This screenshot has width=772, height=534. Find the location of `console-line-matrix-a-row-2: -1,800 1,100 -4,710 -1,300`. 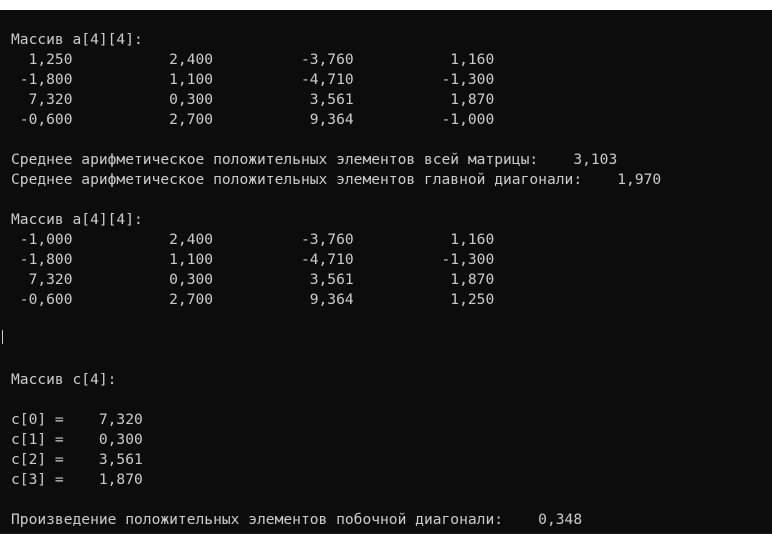

console-line-matrix-a-row-2: -1,800 1,100 -4,710 -1,300 is located at coordinates (253, 79).